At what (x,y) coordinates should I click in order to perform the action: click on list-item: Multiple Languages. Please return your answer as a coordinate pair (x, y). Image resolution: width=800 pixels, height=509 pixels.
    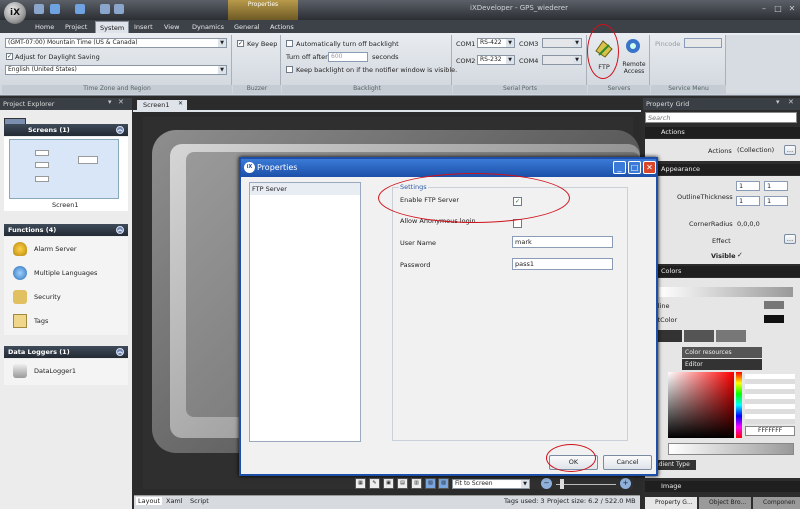
    Looking at the image, I should click on (66, 273).